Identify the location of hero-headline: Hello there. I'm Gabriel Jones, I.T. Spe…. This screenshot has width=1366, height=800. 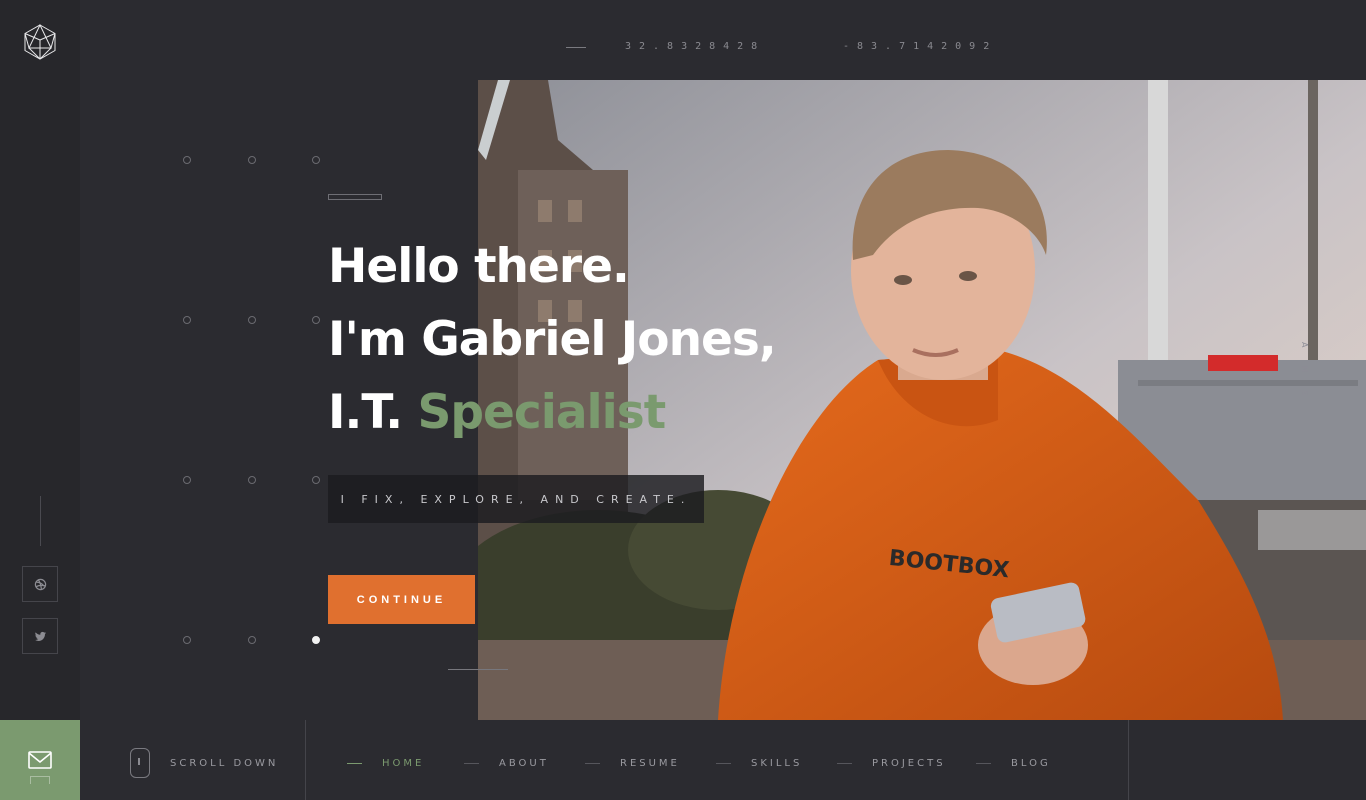
(552, 339).